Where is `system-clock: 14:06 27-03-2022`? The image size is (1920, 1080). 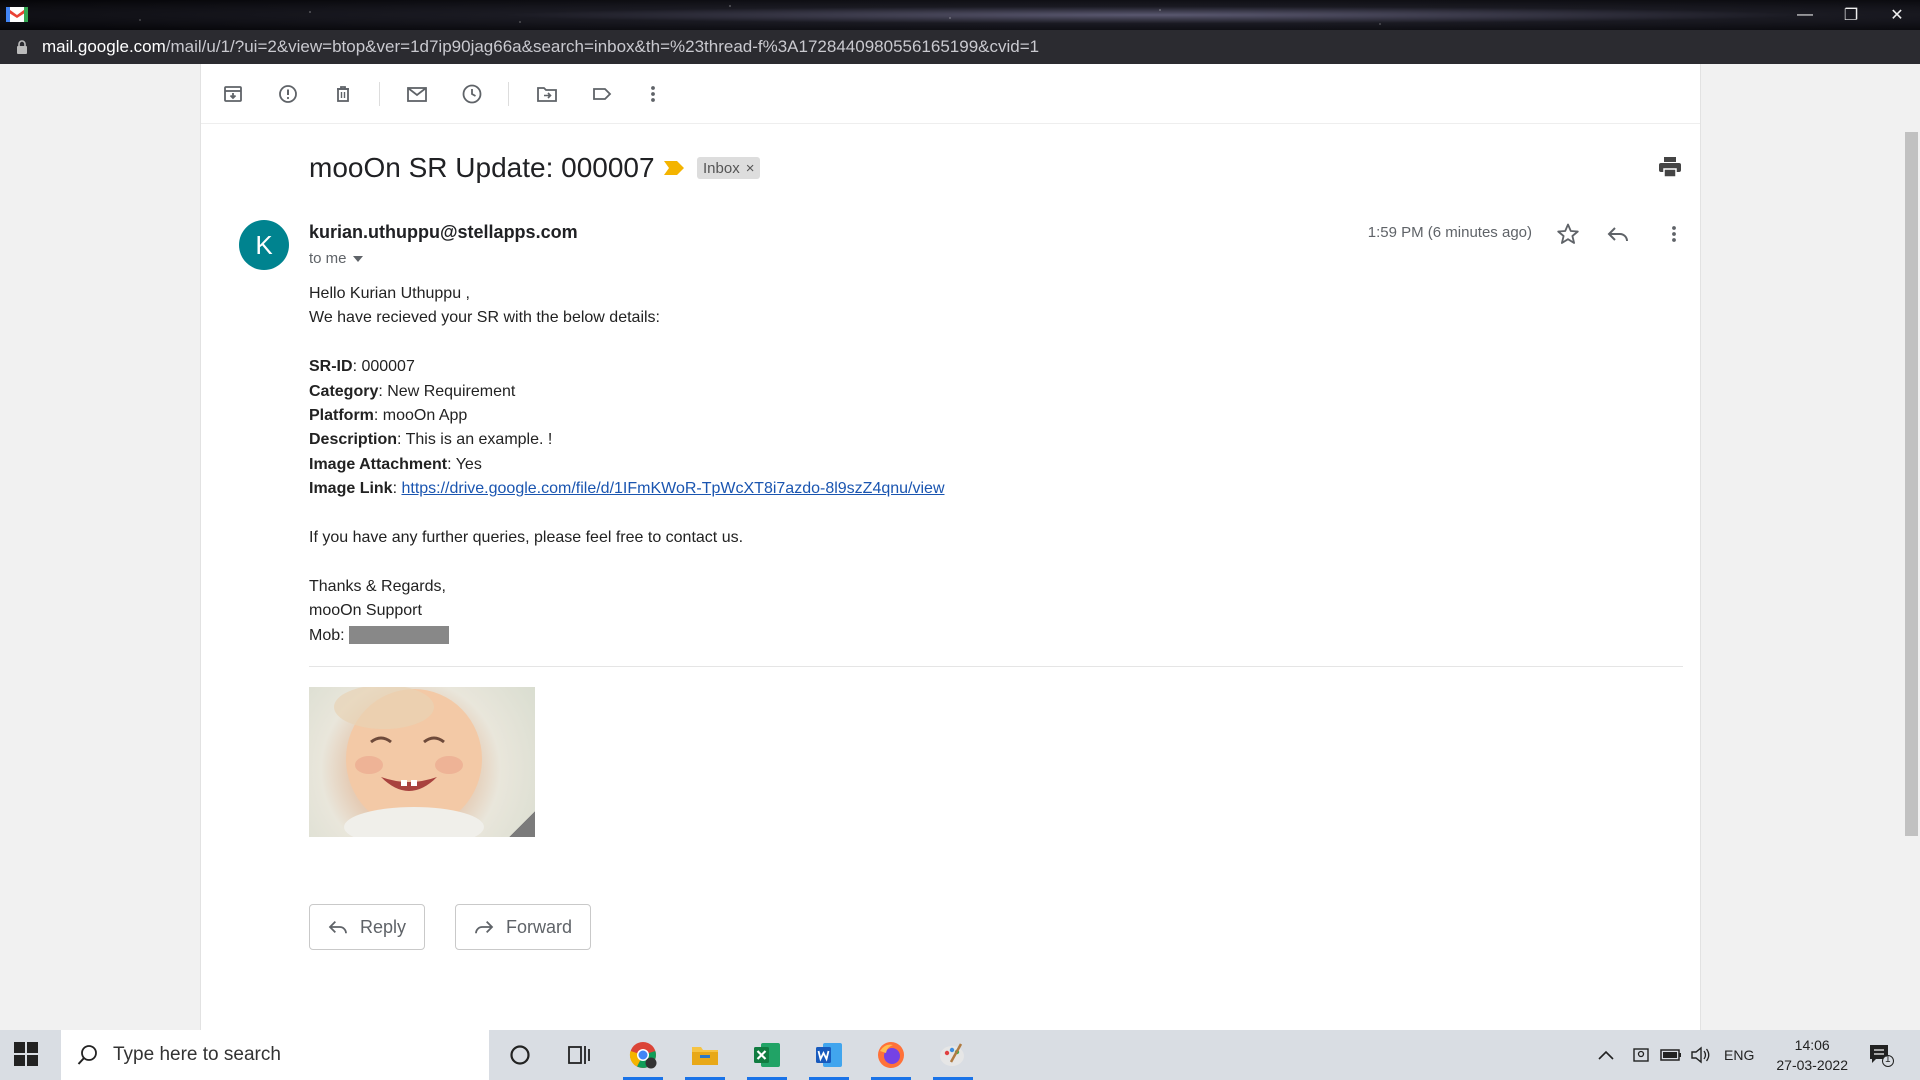
system-clock: 14:06 27-03-2022 is located at coordinates (1812, 1055).